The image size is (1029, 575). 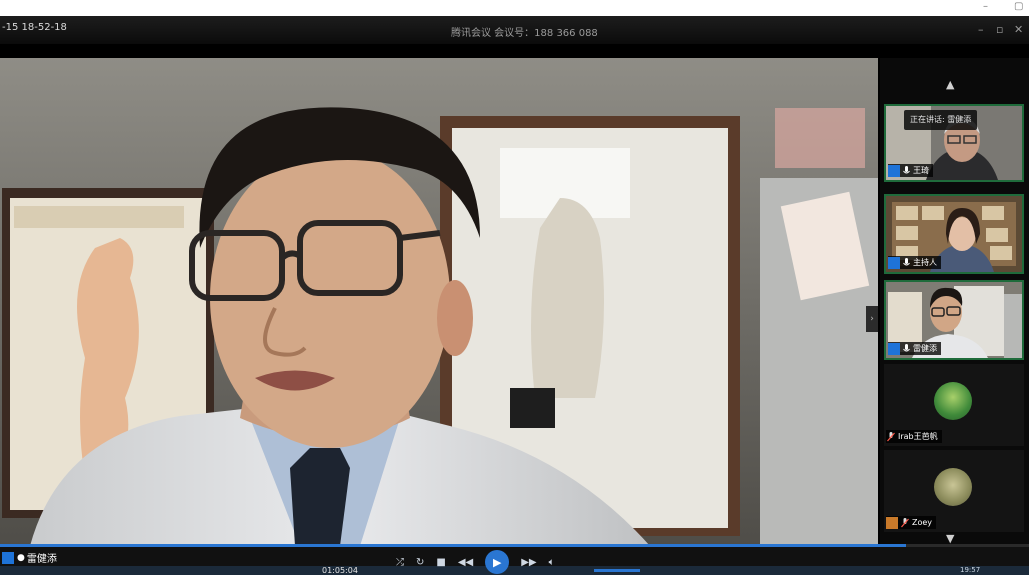 I want to click on necktie, so click(x=320, y=497).